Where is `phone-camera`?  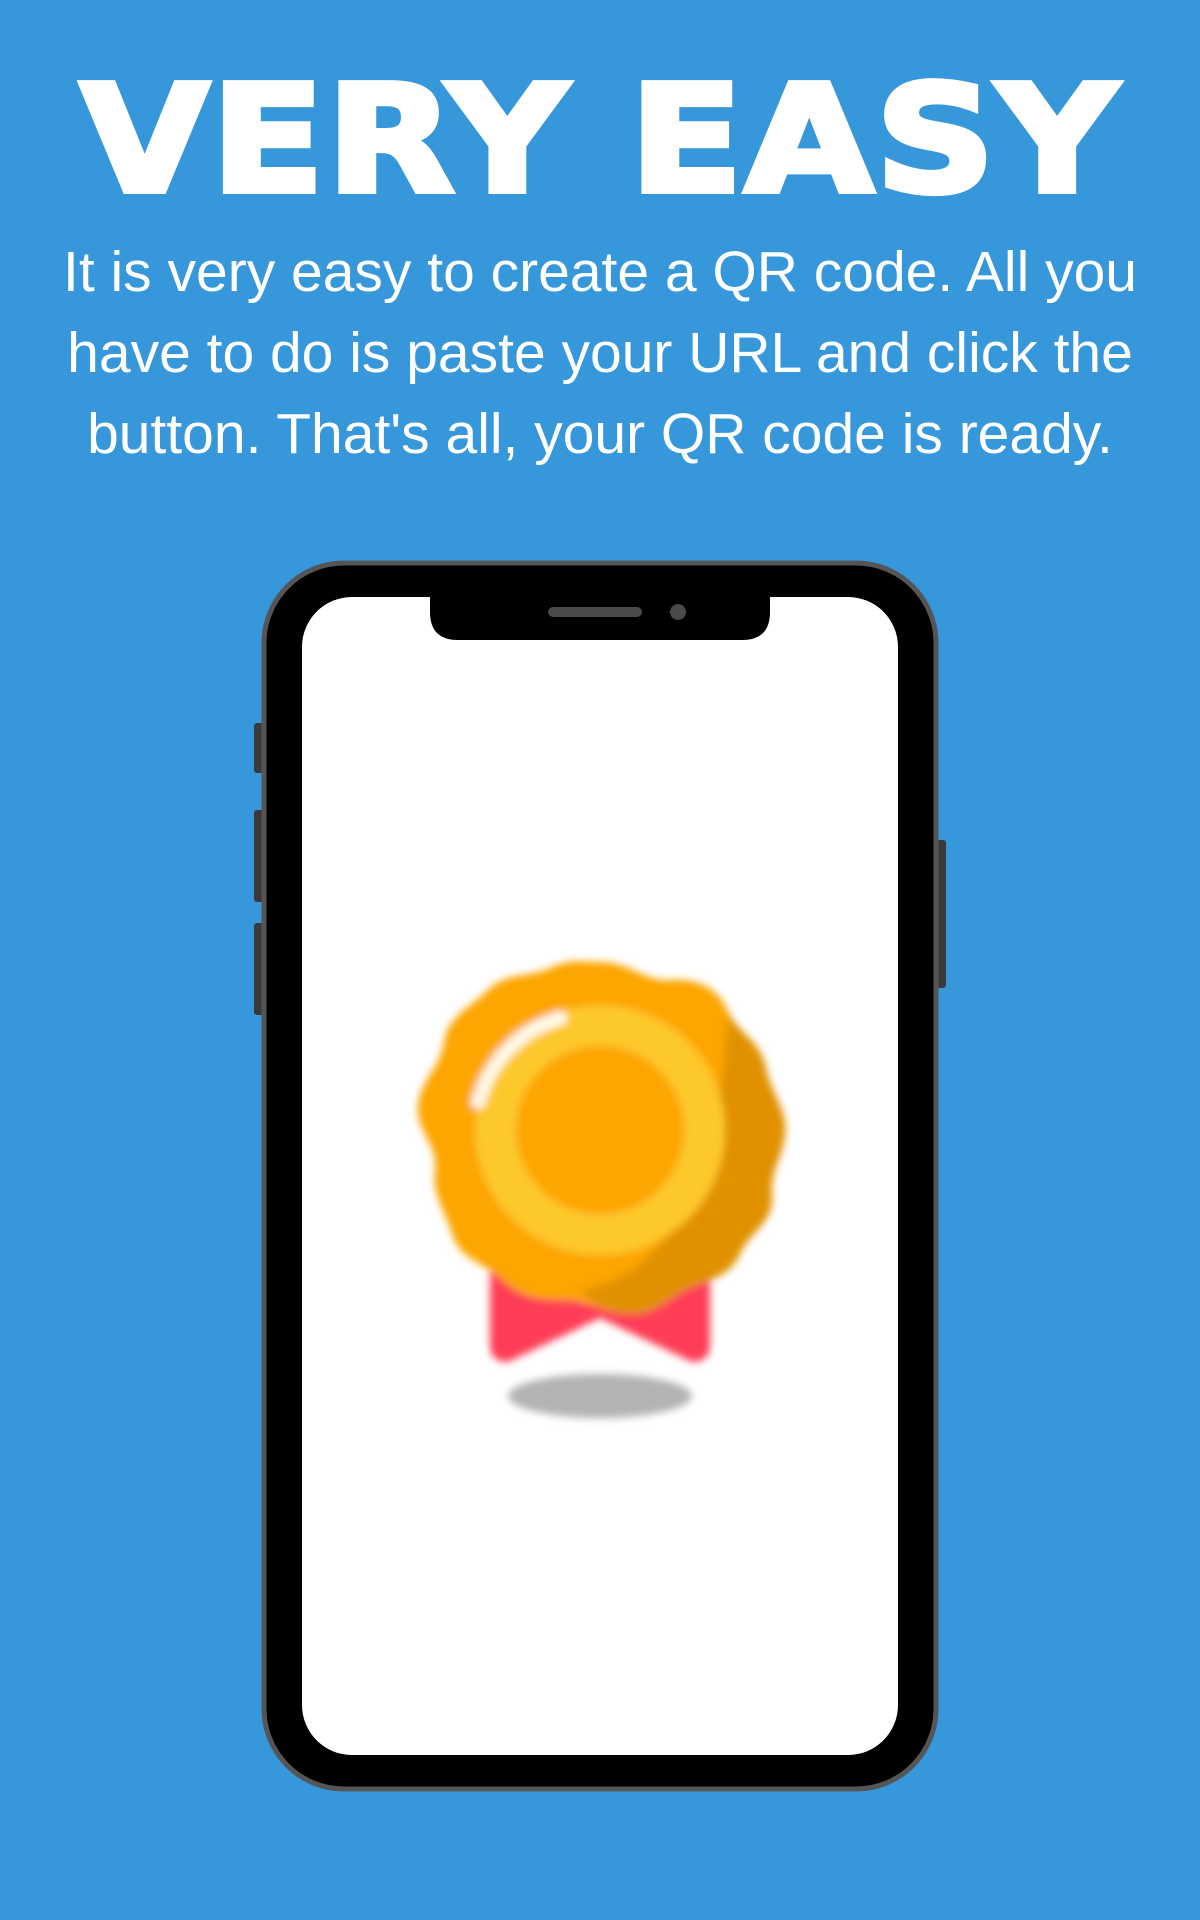 phone-camera is located at coordinates (678, 612).